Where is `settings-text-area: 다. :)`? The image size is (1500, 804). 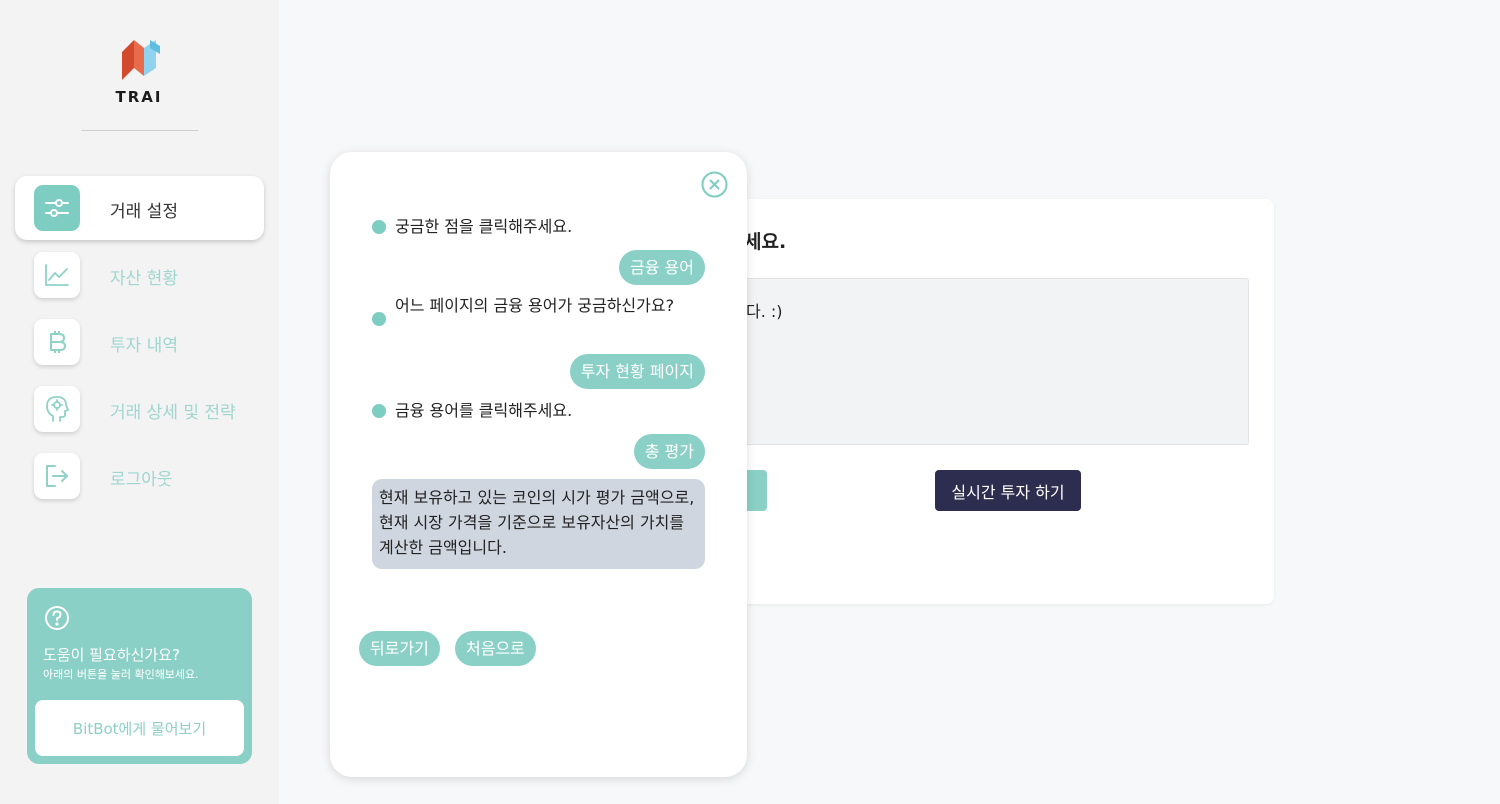 settings-text-area: 다. :) is located at coordinates (986, 361).